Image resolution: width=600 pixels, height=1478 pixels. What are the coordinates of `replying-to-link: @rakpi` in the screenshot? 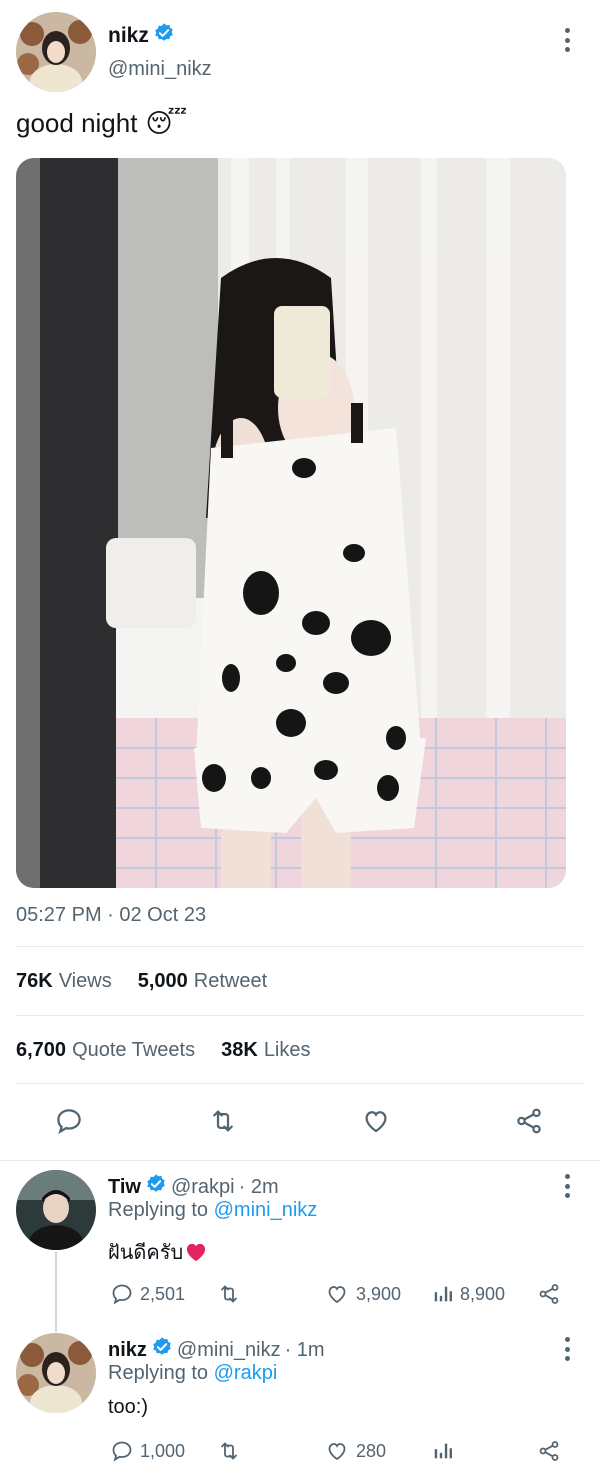 It's located at (246, 1373).